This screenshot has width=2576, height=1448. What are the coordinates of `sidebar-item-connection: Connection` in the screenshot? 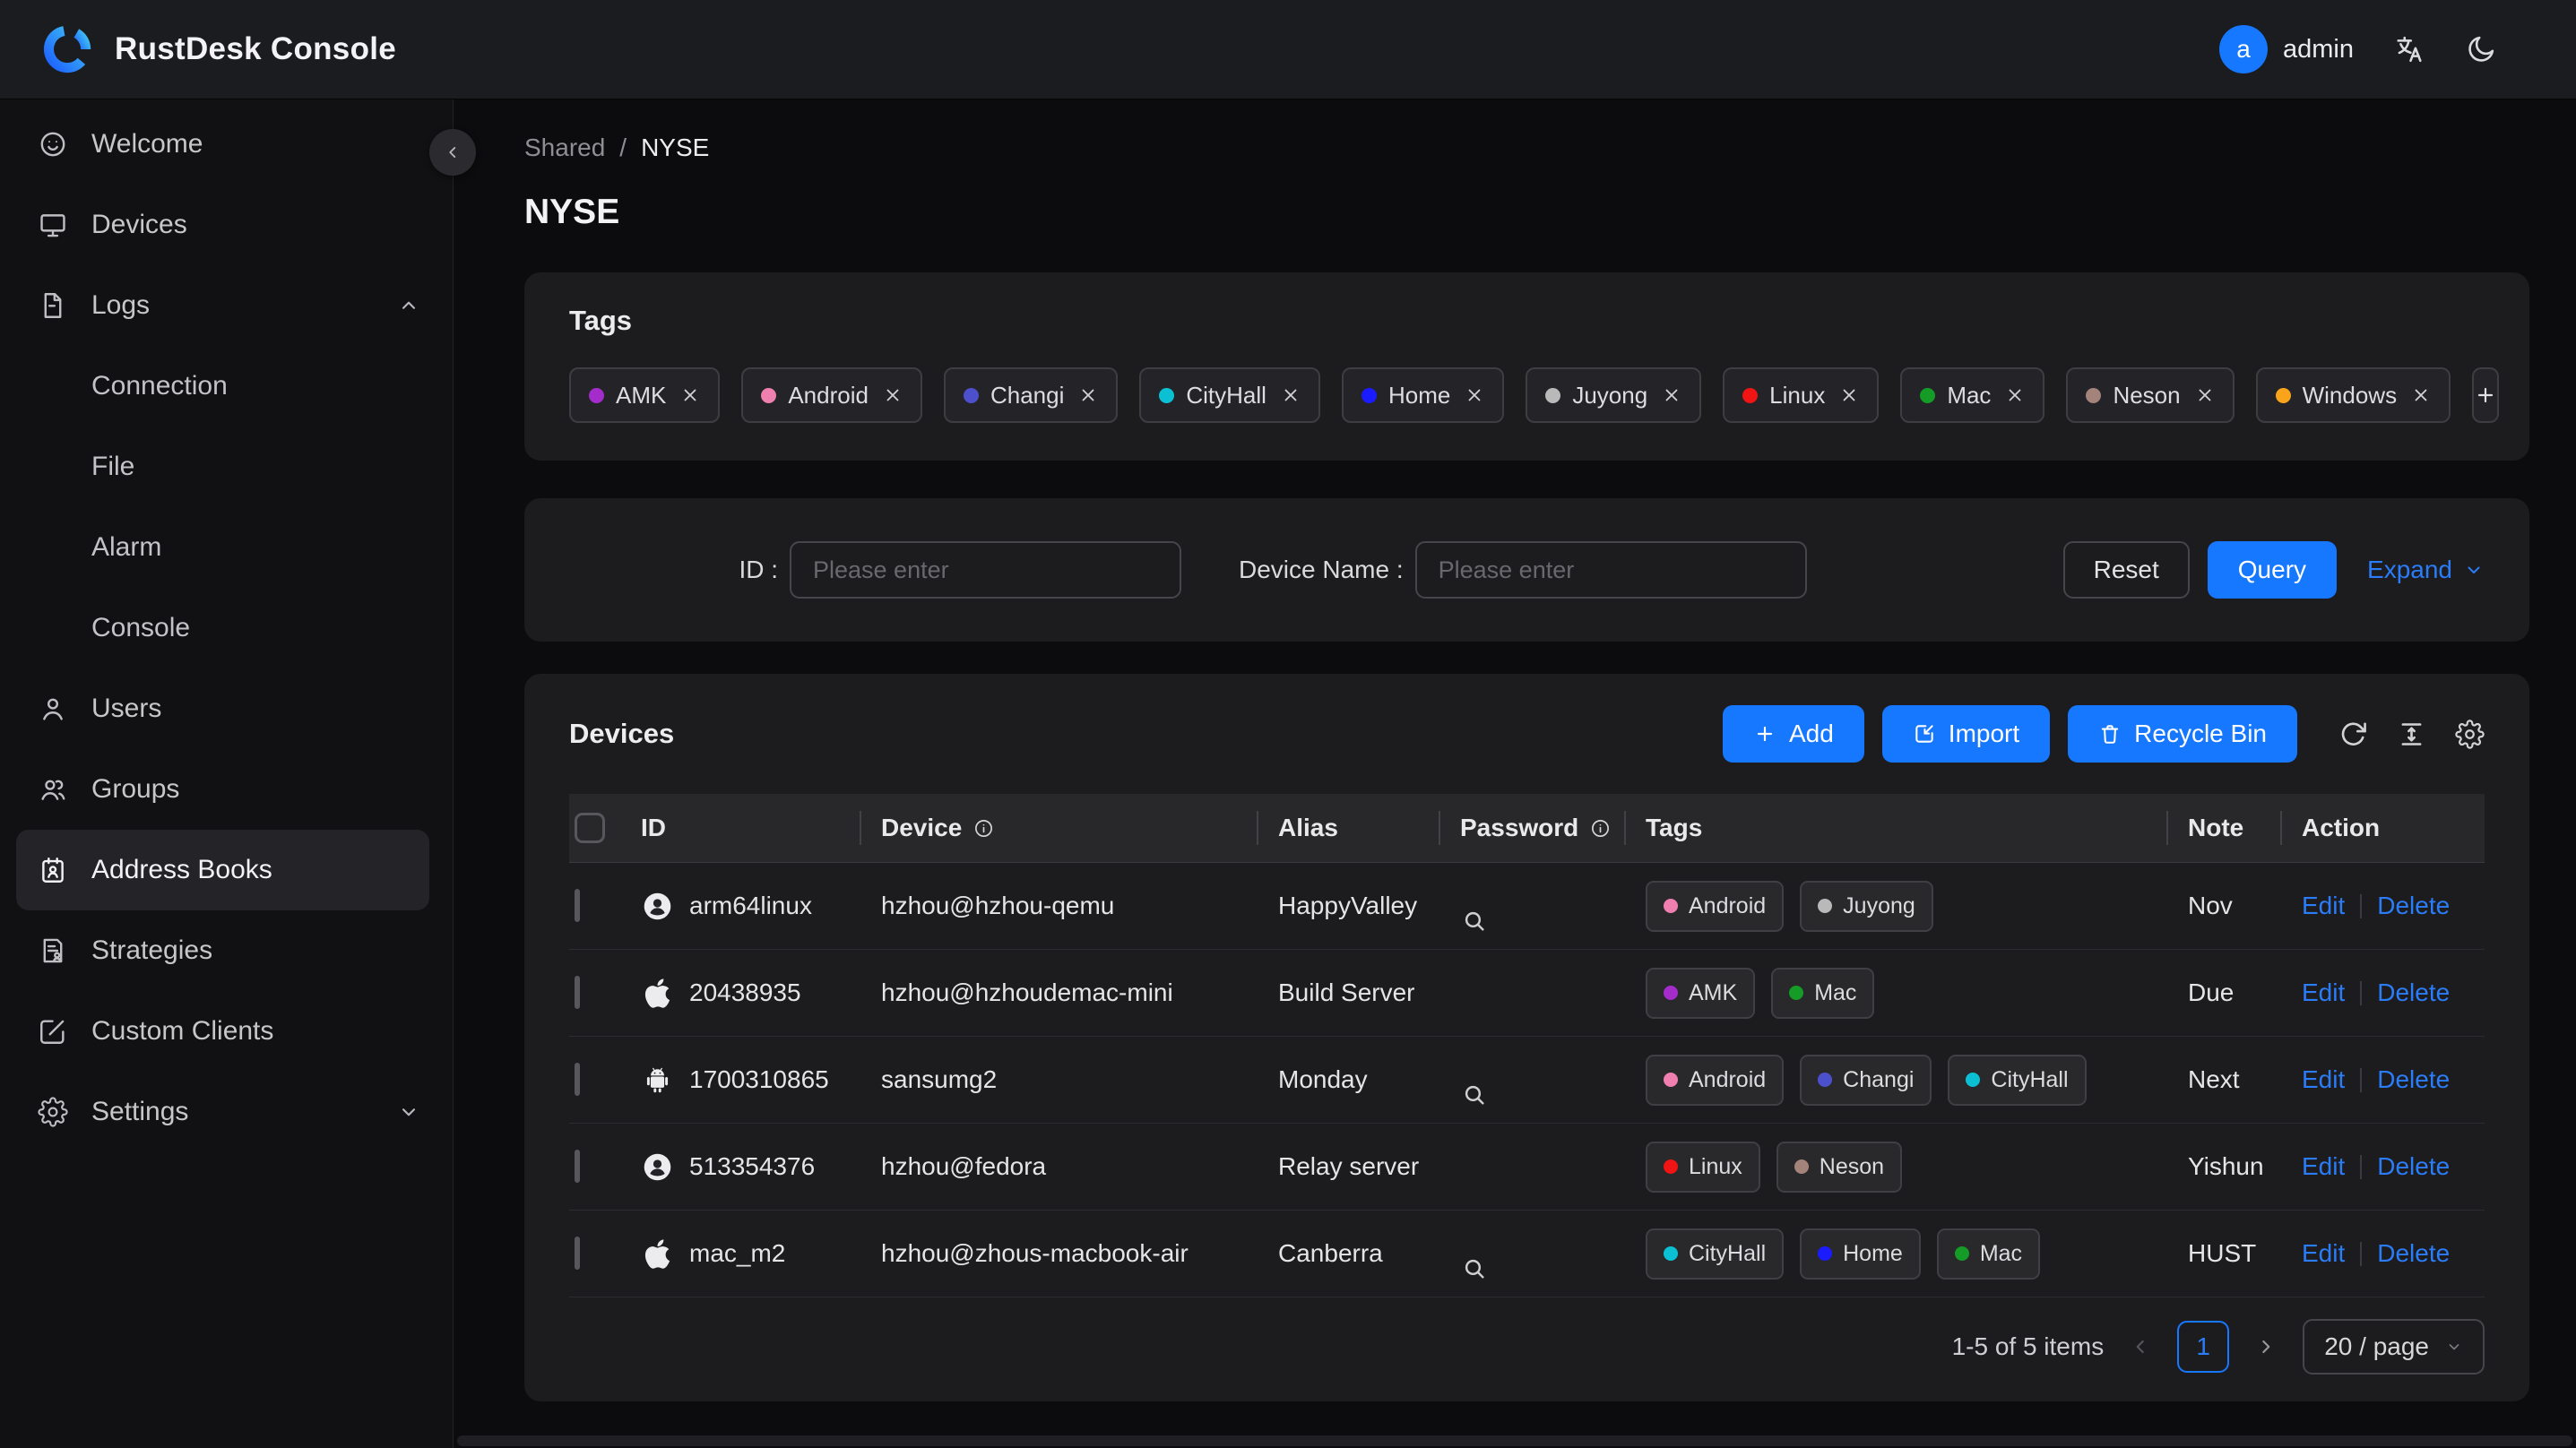 It's located at (226, 386).